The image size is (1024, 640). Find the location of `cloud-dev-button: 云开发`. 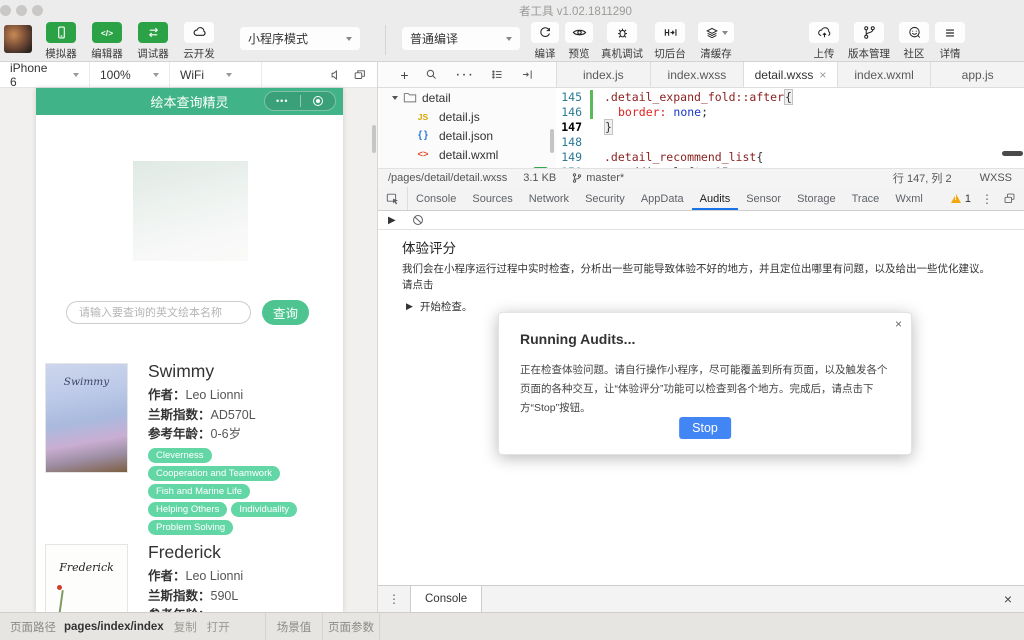

cloud-dev-button: 云开发 is located at coordinates (199, 41).